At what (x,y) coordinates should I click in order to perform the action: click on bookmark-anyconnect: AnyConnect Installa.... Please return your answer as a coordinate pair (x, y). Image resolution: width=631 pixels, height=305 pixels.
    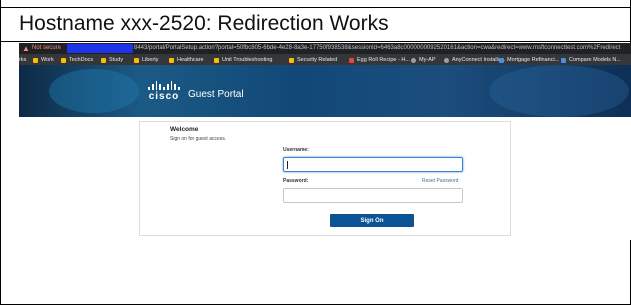
    Looking at the image, I should click on (475, 60).